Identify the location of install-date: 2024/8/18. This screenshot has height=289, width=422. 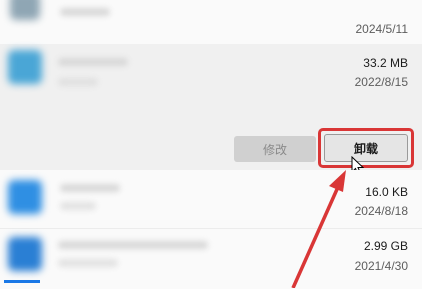
(381, 211).